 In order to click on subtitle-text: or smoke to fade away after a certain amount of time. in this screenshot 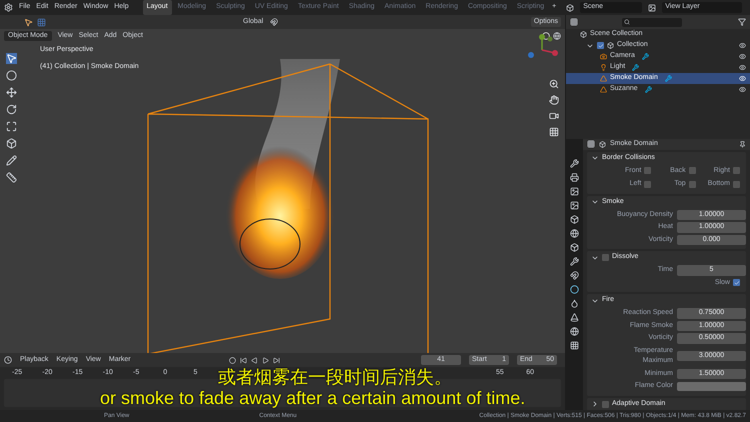, I will do `click(313, 398)`.